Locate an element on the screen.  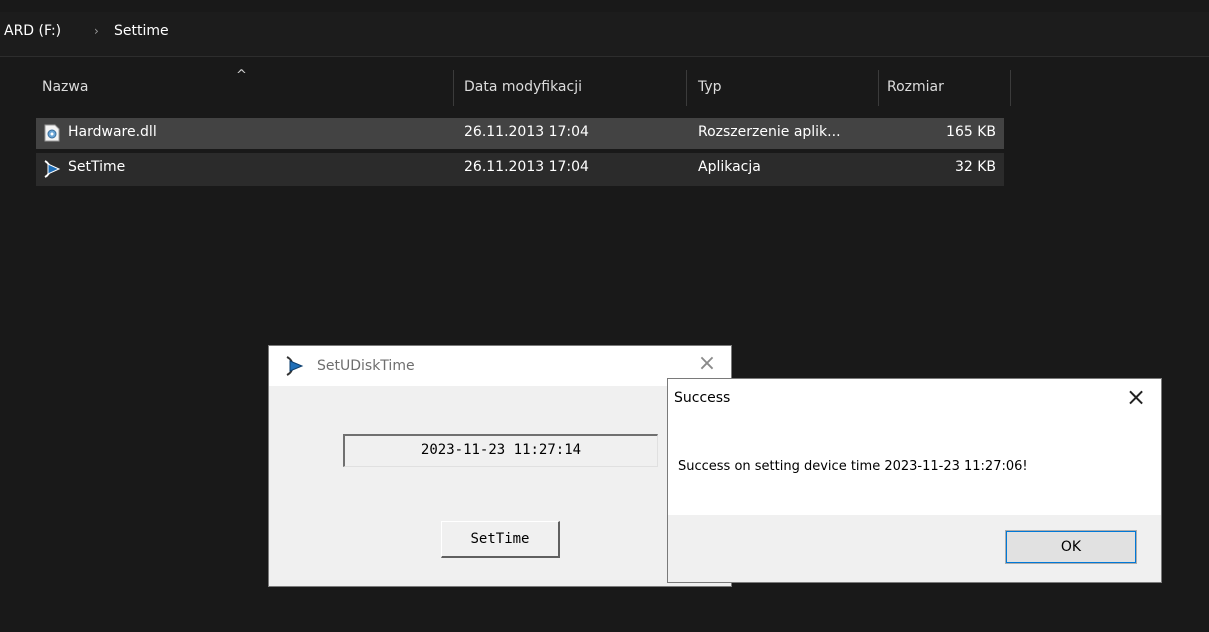
column-header-modified: Data modyfikacji is located at coordinates (523, 87).